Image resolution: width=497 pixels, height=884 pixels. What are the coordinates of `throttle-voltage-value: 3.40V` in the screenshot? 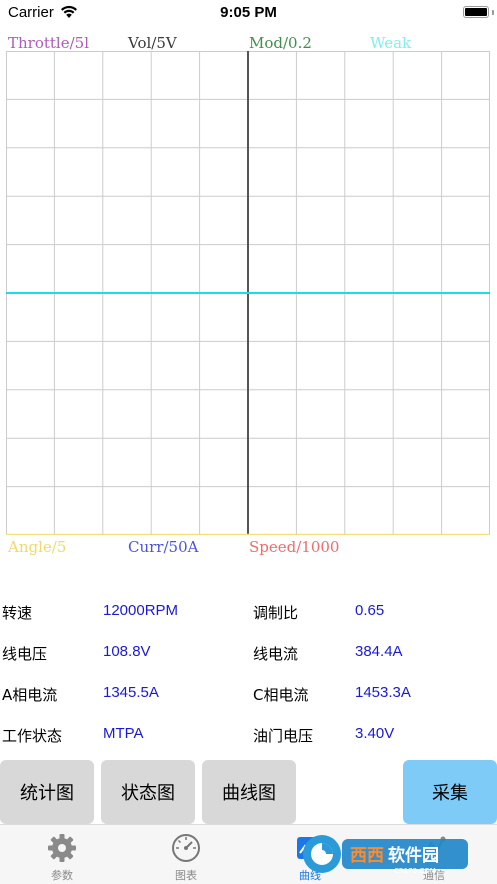 It's located at (375, 733).